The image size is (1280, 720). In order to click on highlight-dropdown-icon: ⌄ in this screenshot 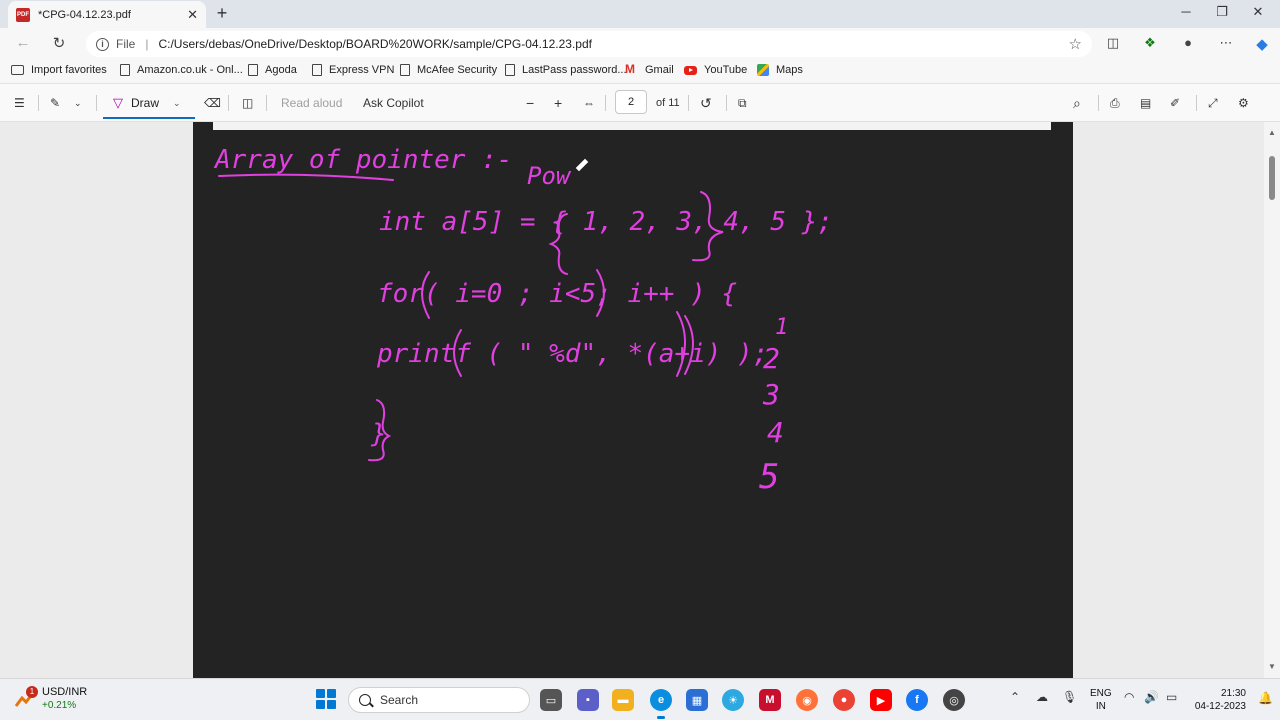, I will do `click(78, 103)`.